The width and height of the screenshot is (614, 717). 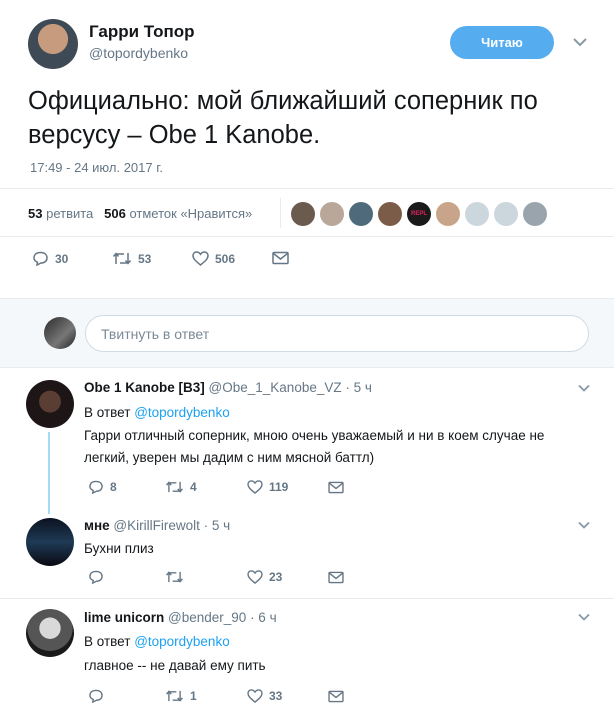 I want to click on thread-connector, so click(x=49, y=473).